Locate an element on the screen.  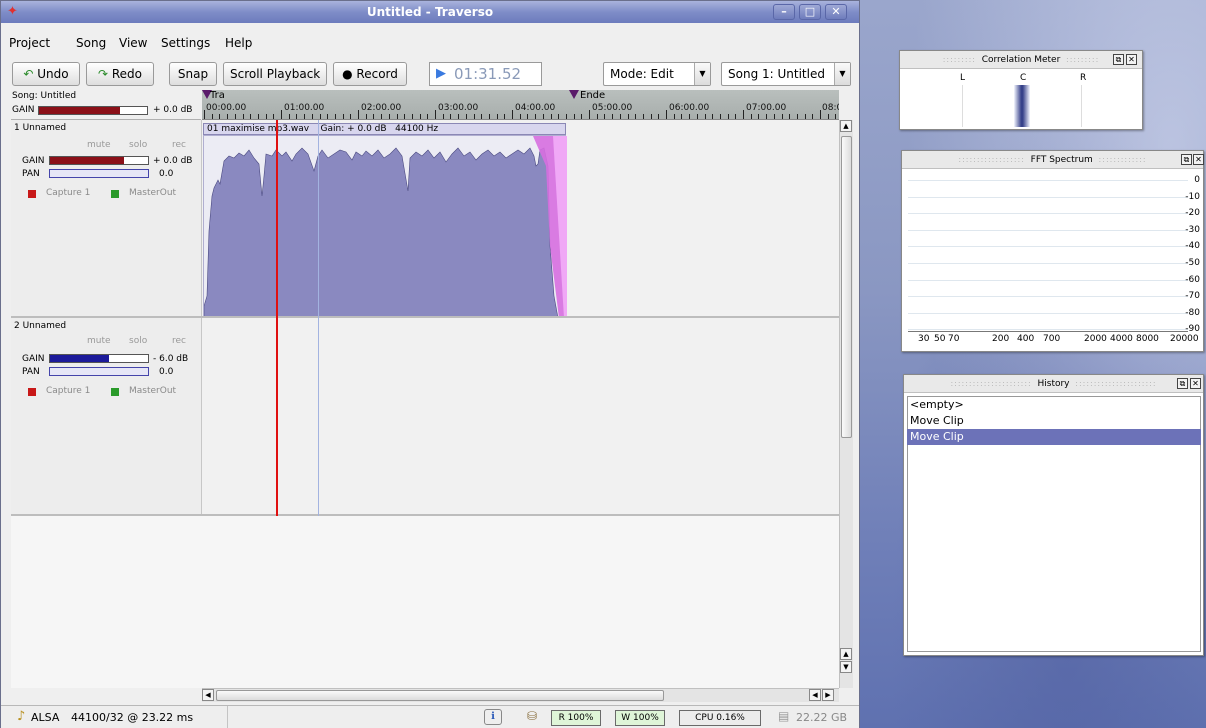
fft-freq-label: 700 is located at coordinates (1052, 339).